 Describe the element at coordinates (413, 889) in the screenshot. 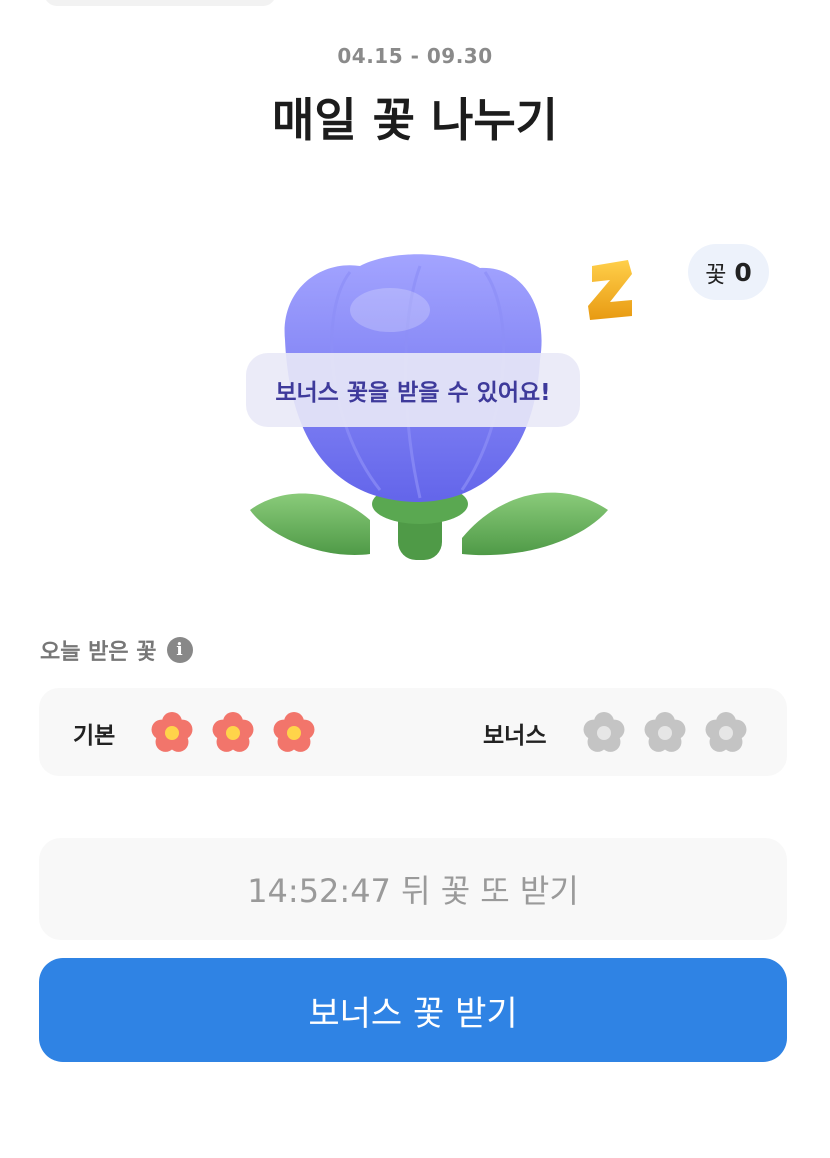

I see `next-flower-timer: 14:52:47 뒤 꽃 또 받기` at that location.